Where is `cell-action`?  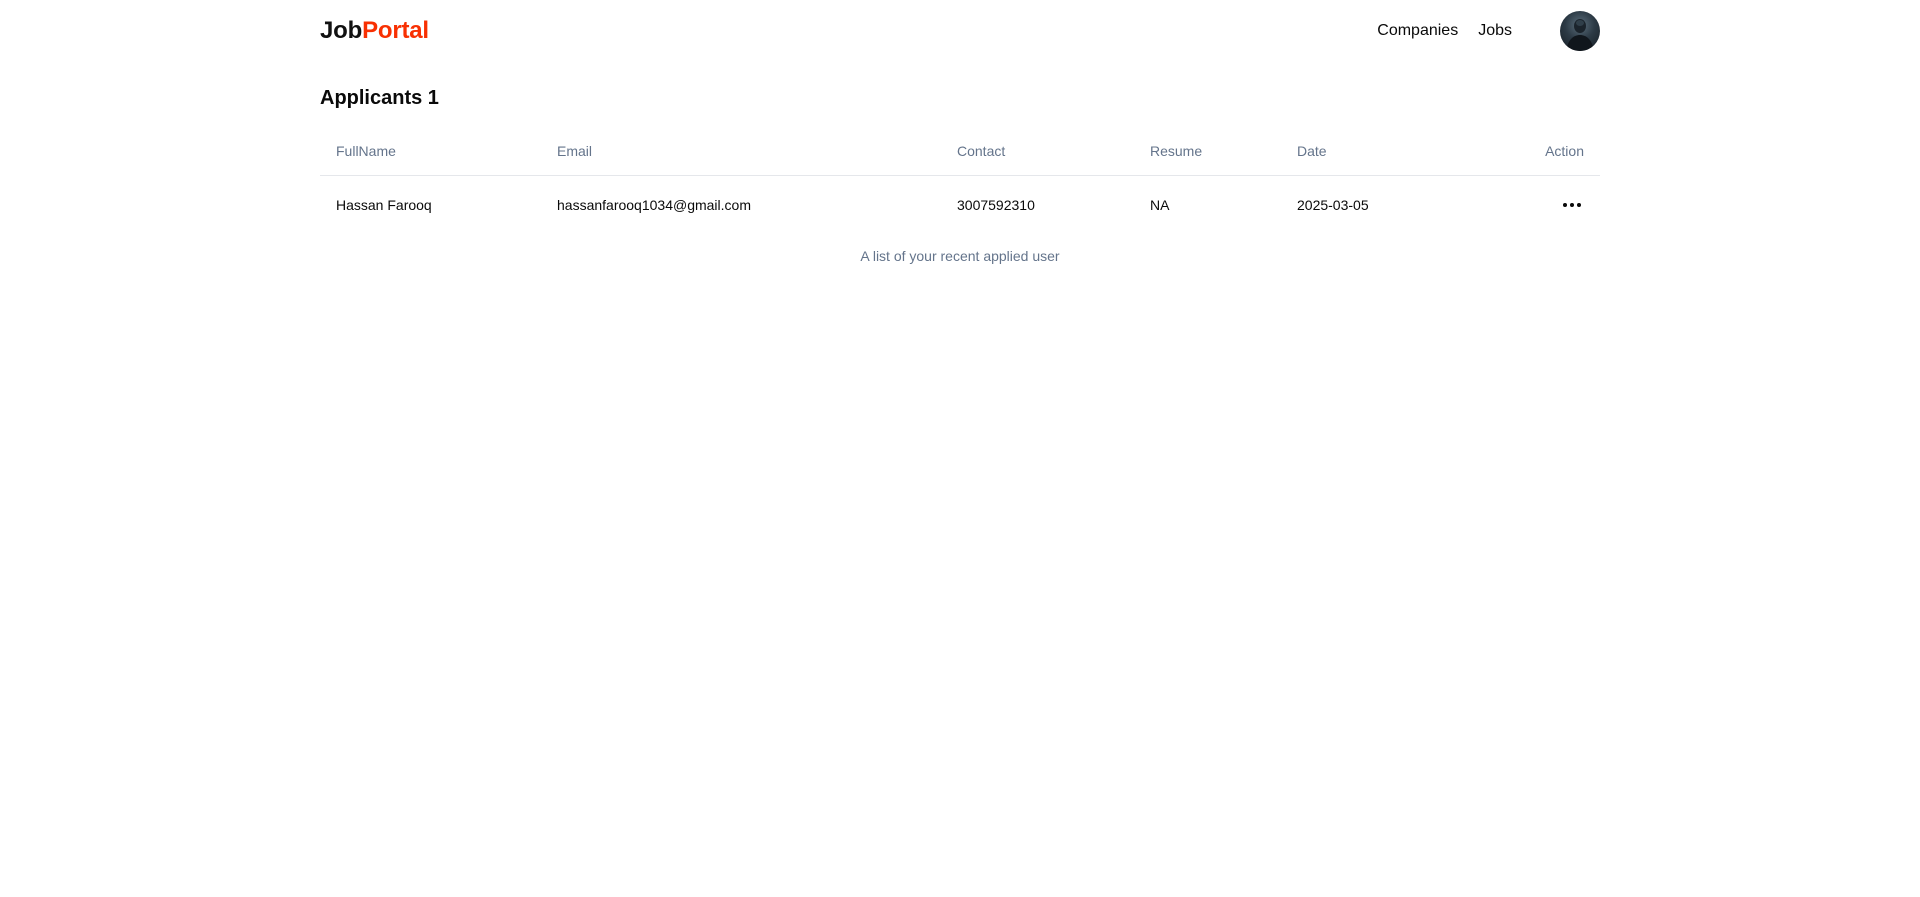
cell-action is located at coordinates (1520, 205).